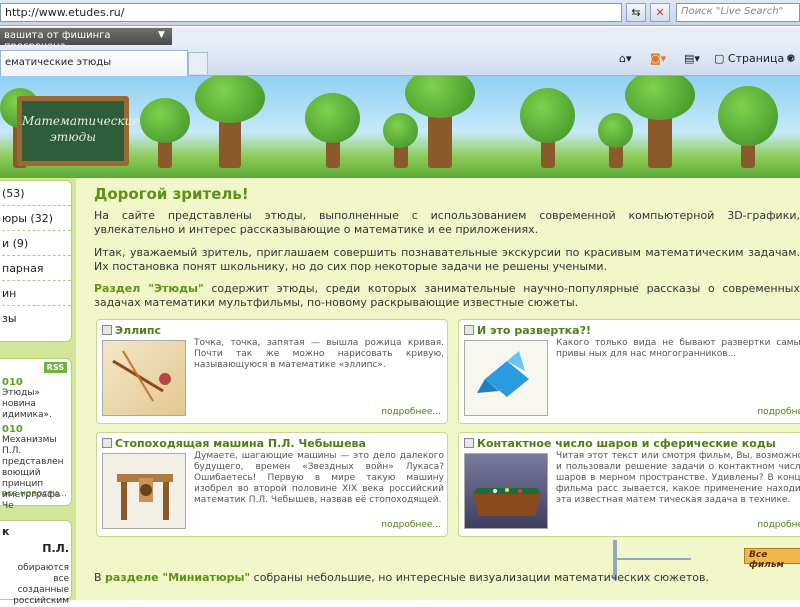 The height and width of the screenshot is (607, 800). I want to click on miniatures-prefix: В, so click(100, 577).